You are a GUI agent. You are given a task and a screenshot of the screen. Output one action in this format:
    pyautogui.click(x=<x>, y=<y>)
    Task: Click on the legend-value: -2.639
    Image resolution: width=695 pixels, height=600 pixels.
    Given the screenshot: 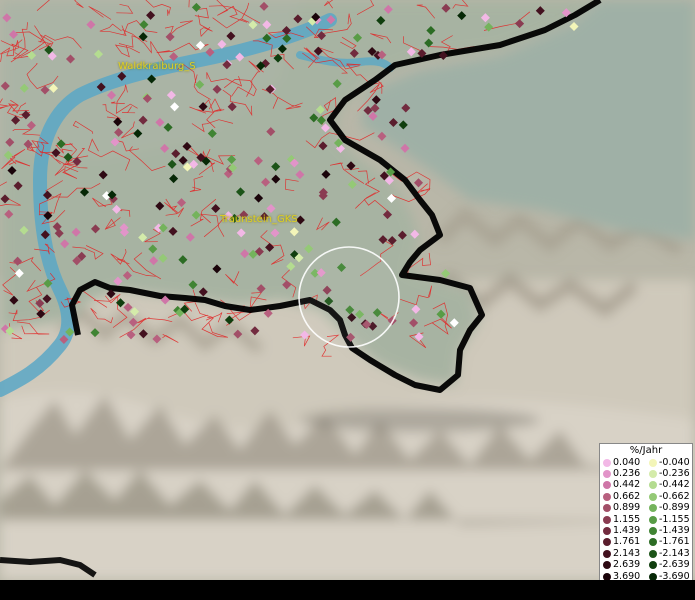 What is the action you would take?
    pyautogui.click(x=674, y=565)
    